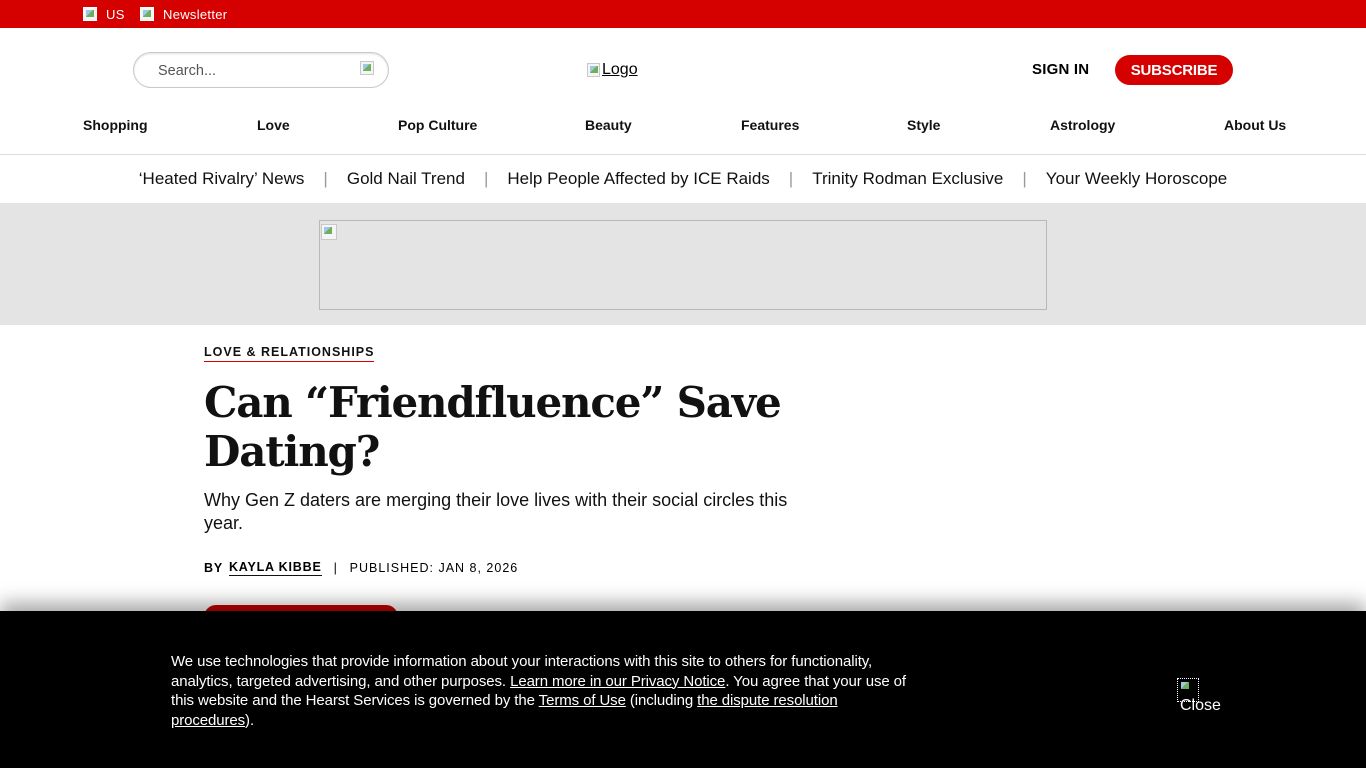 Image resolution: width=1366 pixels, height=768 pixels. What do you see at coordinates (437, 125) in the screenshot?
I see `nav-pop-culture: Pop Culture` at bounding box center [437, 125].